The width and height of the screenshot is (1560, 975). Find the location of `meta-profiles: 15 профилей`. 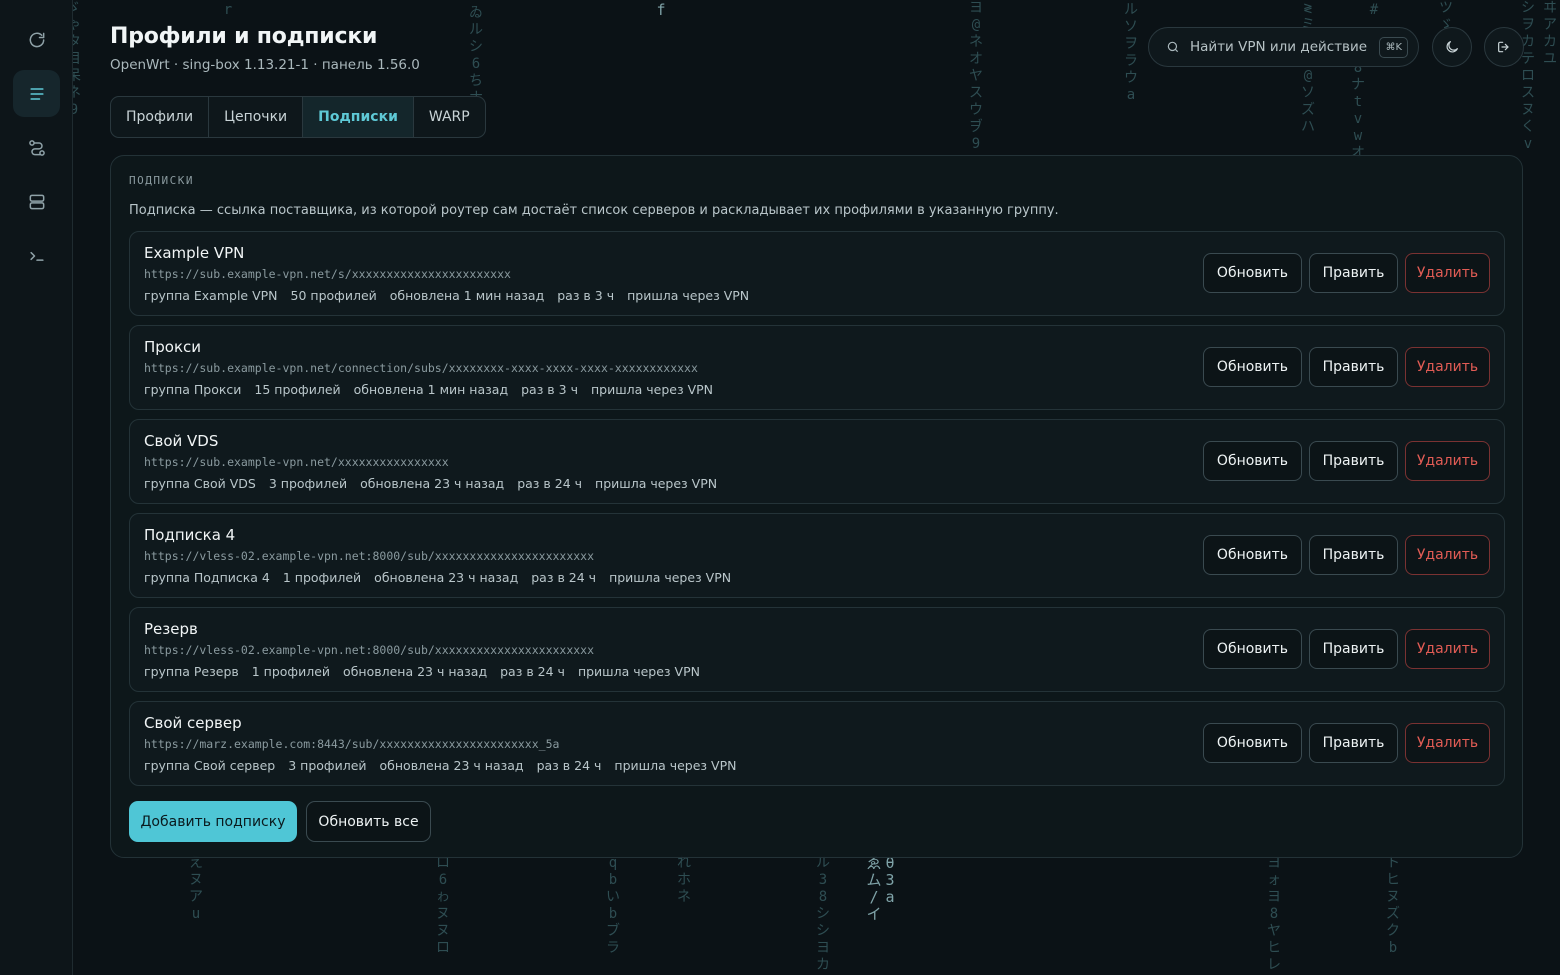

meta-profiles: 15 профилей is located at coordinates (297, 389).